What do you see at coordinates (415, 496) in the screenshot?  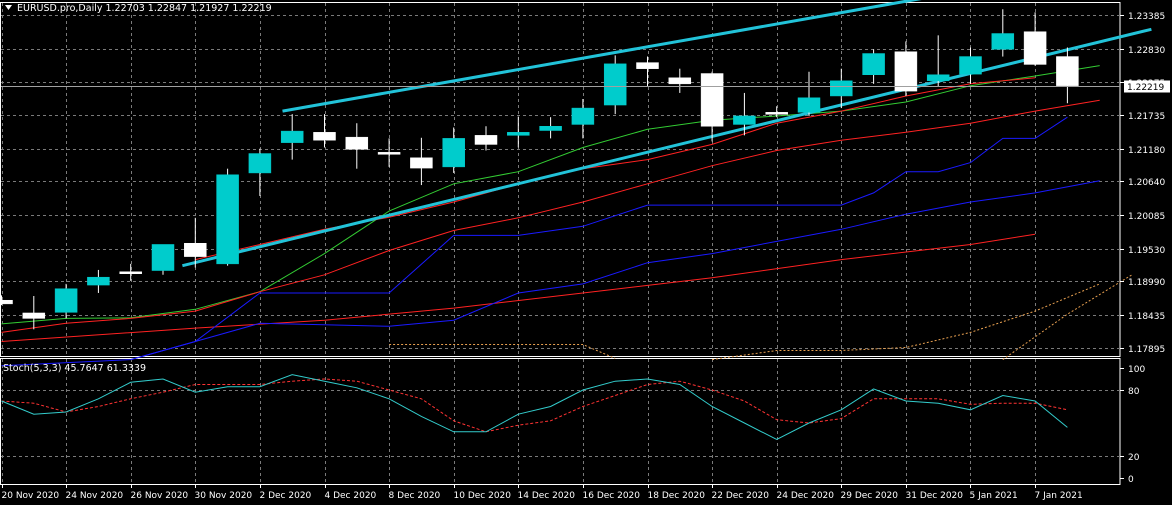 I see `time-tick-label: 8 Dec 2020` at bounding box center [415, 496].